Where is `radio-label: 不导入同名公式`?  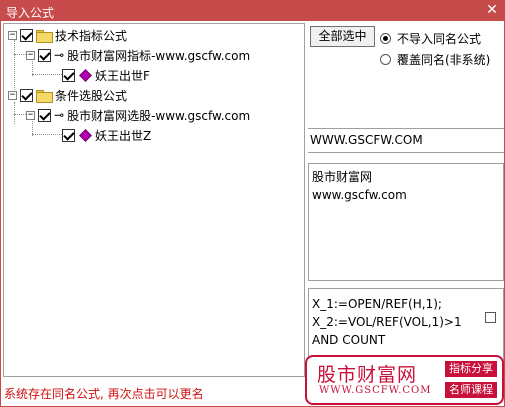
radio-label: 不导入同名公式 is located at coordinates (439, 39).